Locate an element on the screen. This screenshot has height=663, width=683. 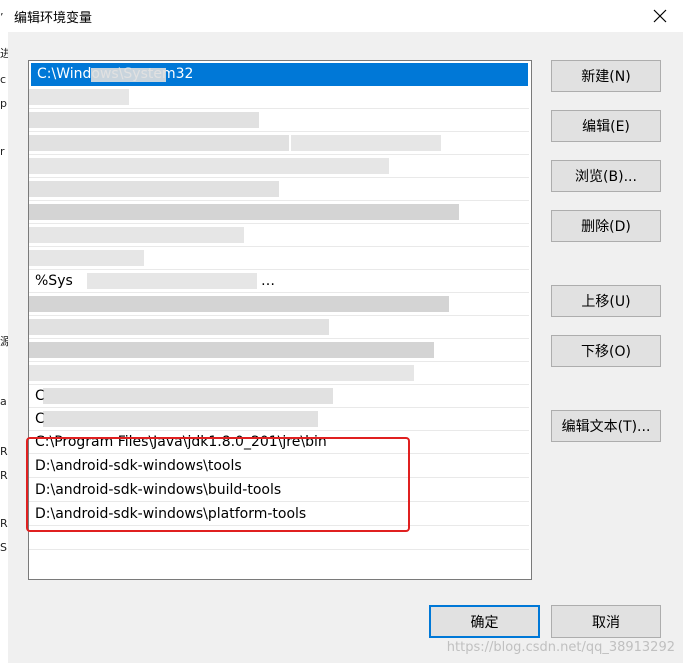
ok-button: 确定 is located at coordinates (484, 621).